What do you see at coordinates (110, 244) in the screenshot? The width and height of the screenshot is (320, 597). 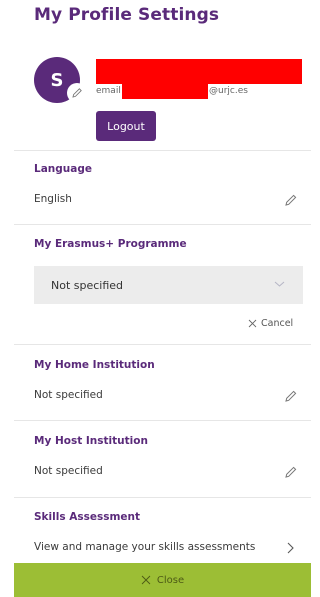 I see `erasmus-programme-title: My Erasmus+ Programme` at bounding box center [110, 244].